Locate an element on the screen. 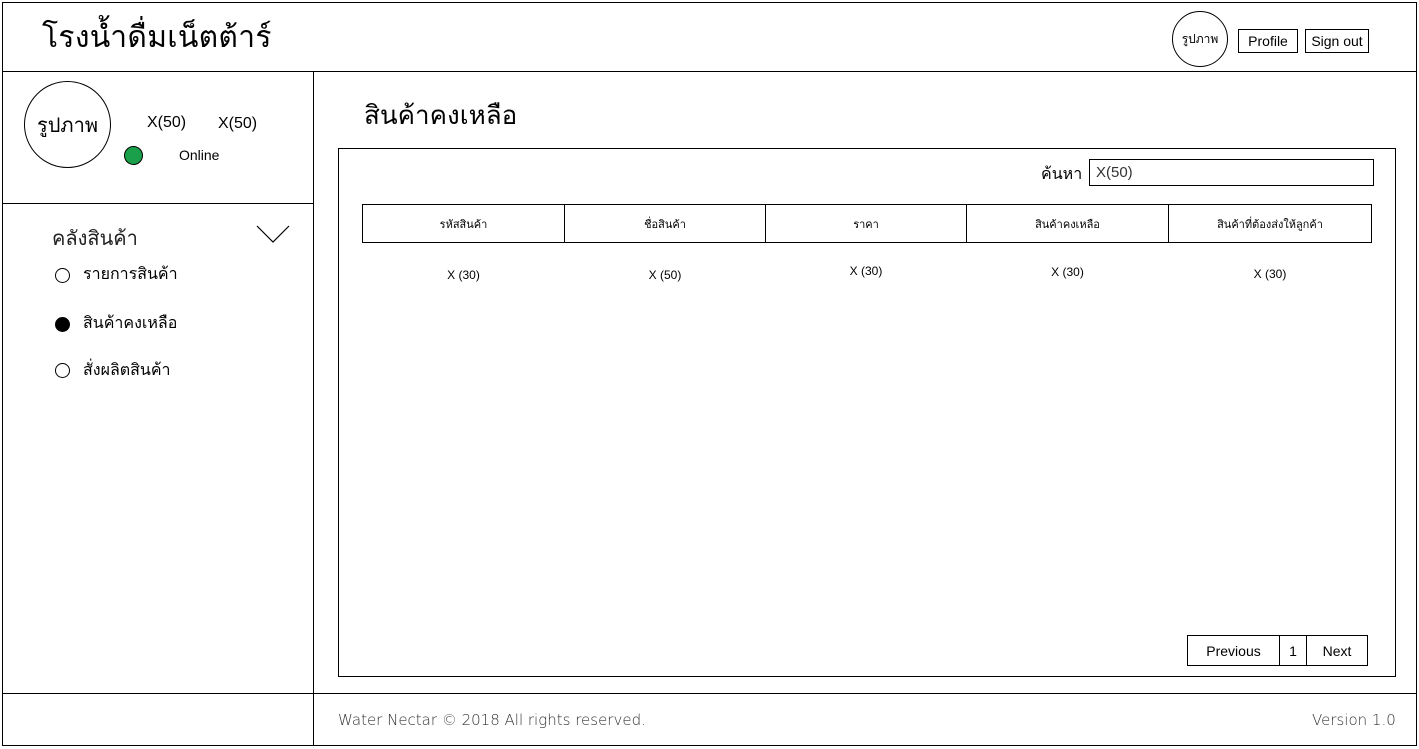  sidebar-item-production-order: สั่งผลิตสินค้า is located at coordinates (169, 371).